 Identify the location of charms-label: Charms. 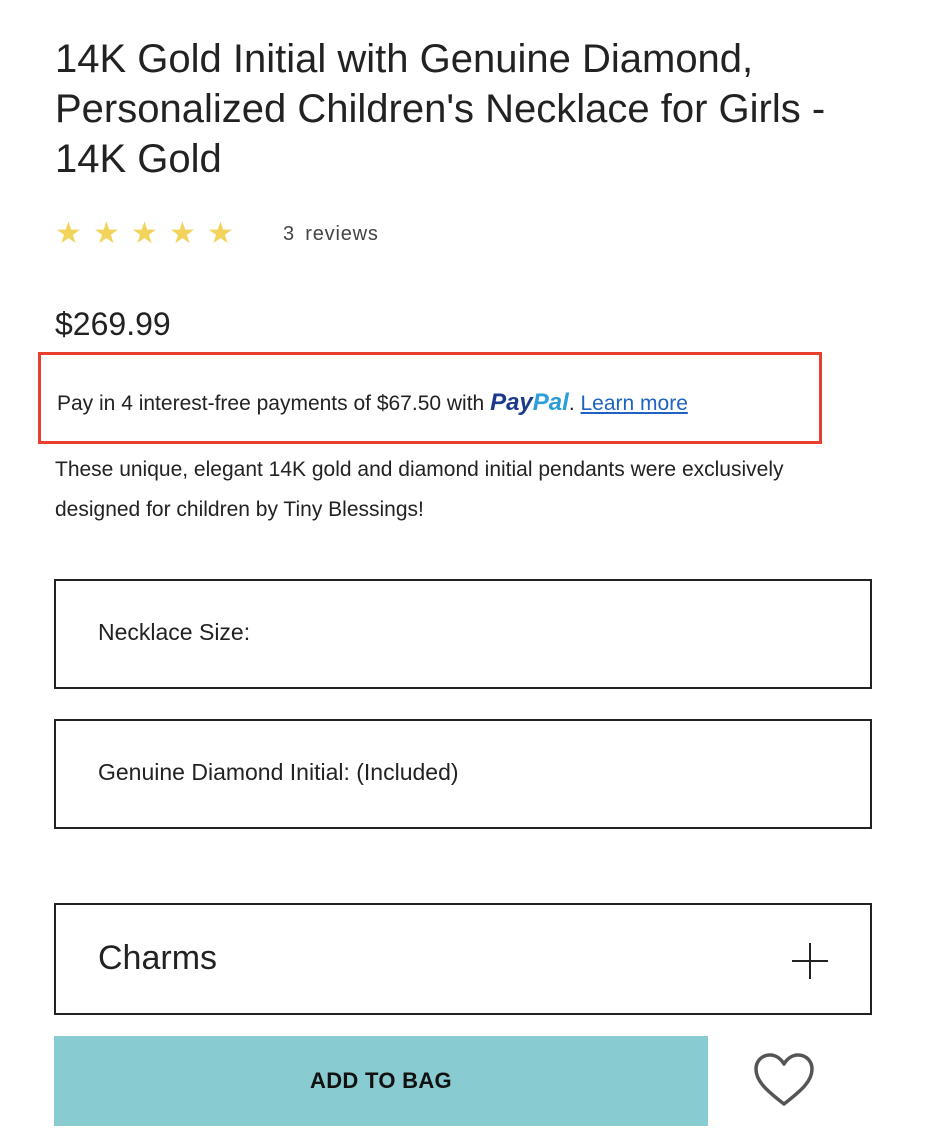
(158, 958).